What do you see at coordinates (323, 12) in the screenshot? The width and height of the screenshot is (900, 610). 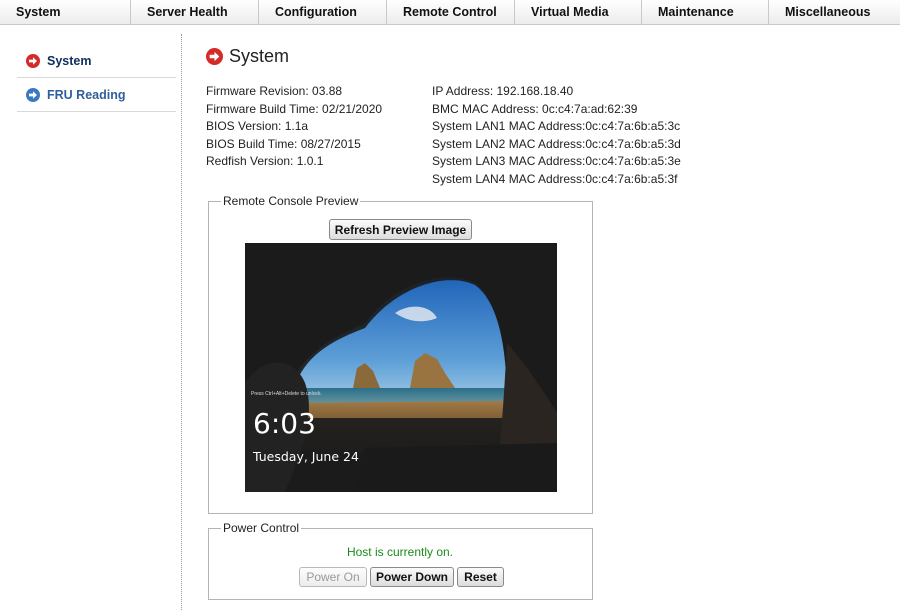 I see `nav-configuration: Configuration` at bounding box center [323, 12].